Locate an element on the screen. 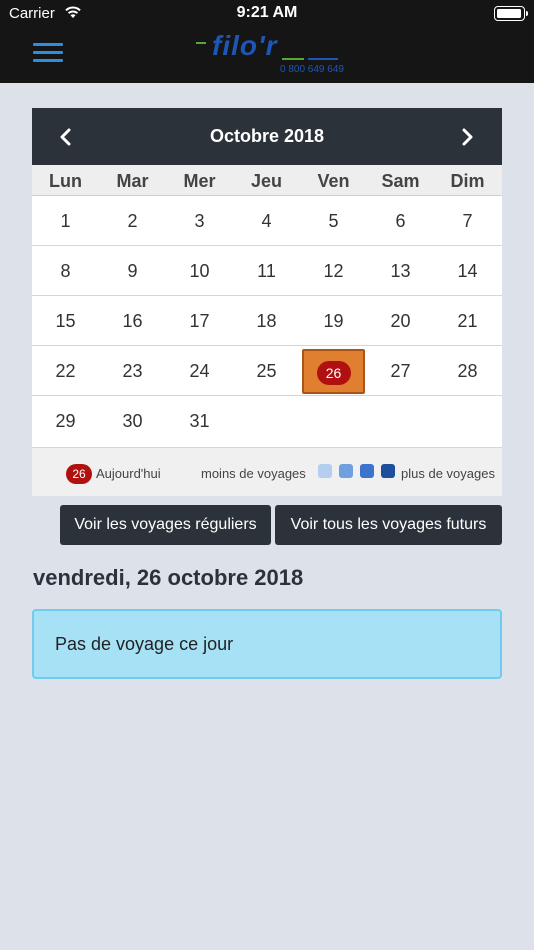 The image size is (534, 950). future-trips-button: Voir tous les voyages futurs is located at coordinates (388, 525).